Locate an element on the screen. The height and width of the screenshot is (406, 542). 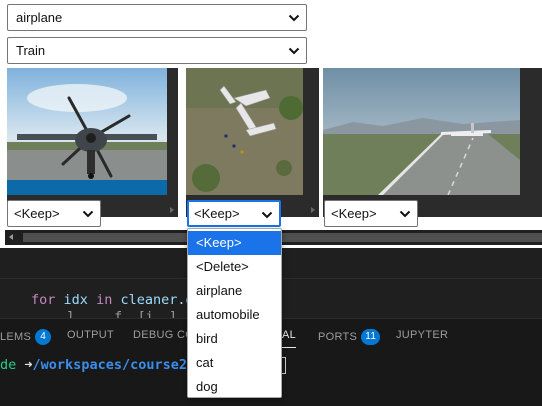
crash-site-image is located at coordinates (244, 131).